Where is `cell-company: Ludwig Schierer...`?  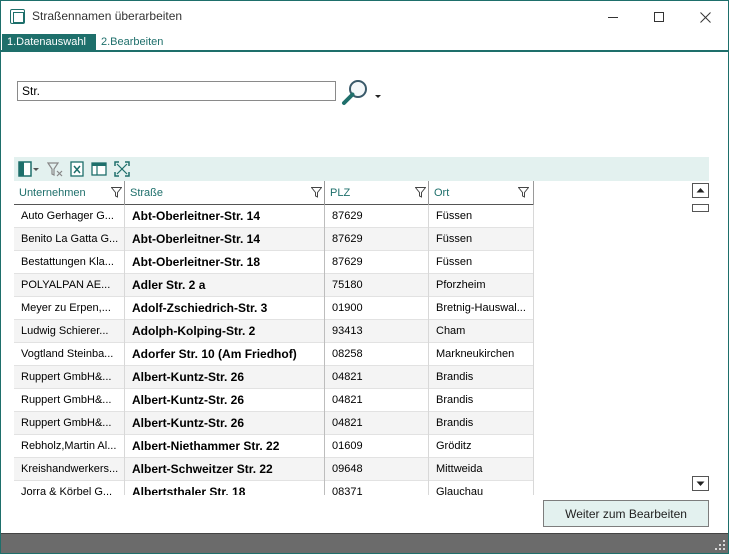
cell-company: Ludwig Schierer... is located at coordinates (69, 331).